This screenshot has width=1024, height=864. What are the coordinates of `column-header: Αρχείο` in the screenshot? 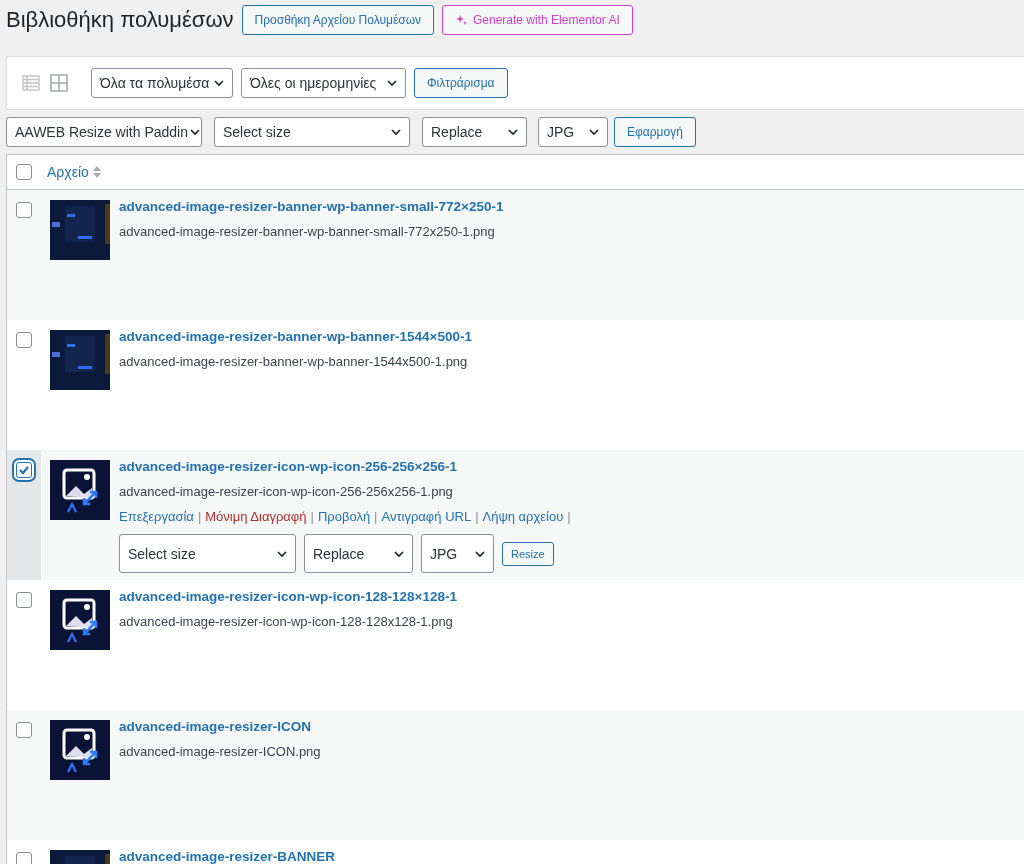 It's located at (74, 172).